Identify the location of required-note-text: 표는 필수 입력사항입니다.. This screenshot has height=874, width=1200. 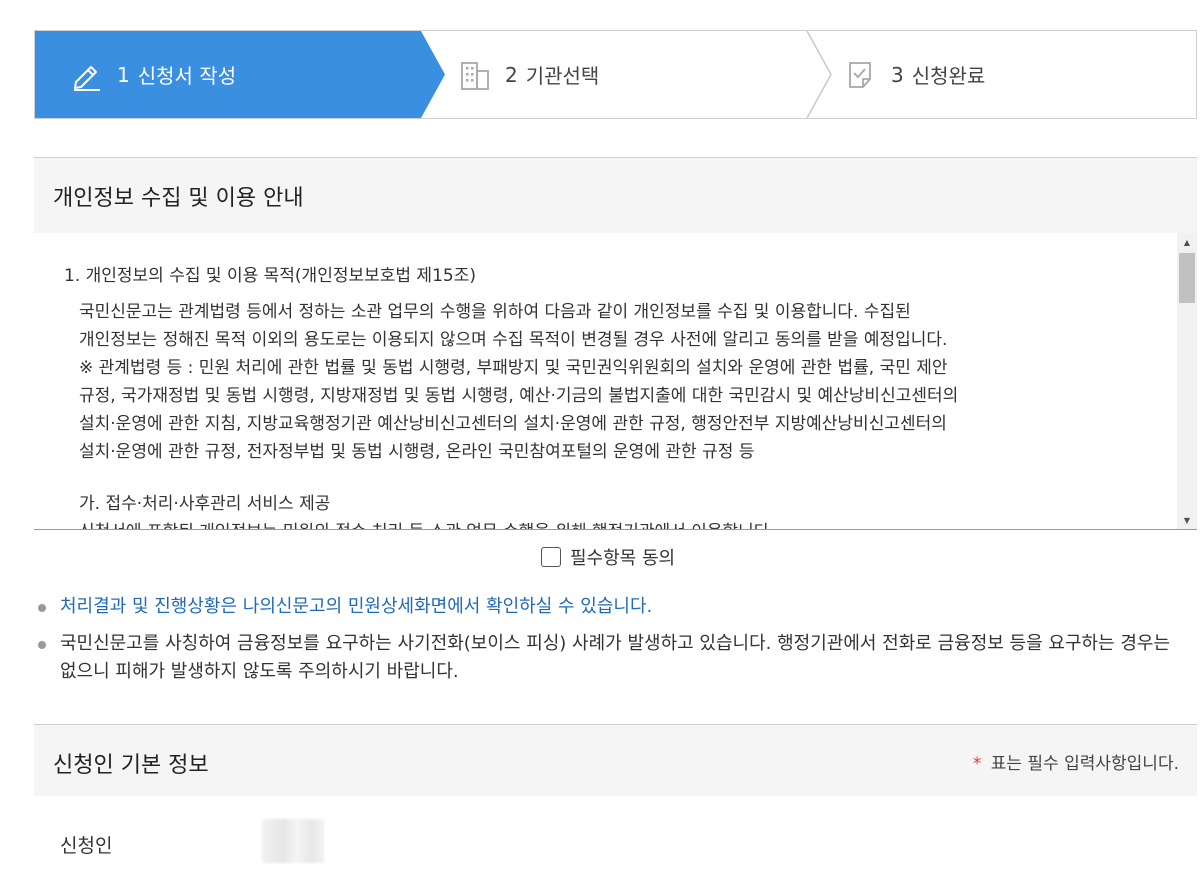
(1084, 764).